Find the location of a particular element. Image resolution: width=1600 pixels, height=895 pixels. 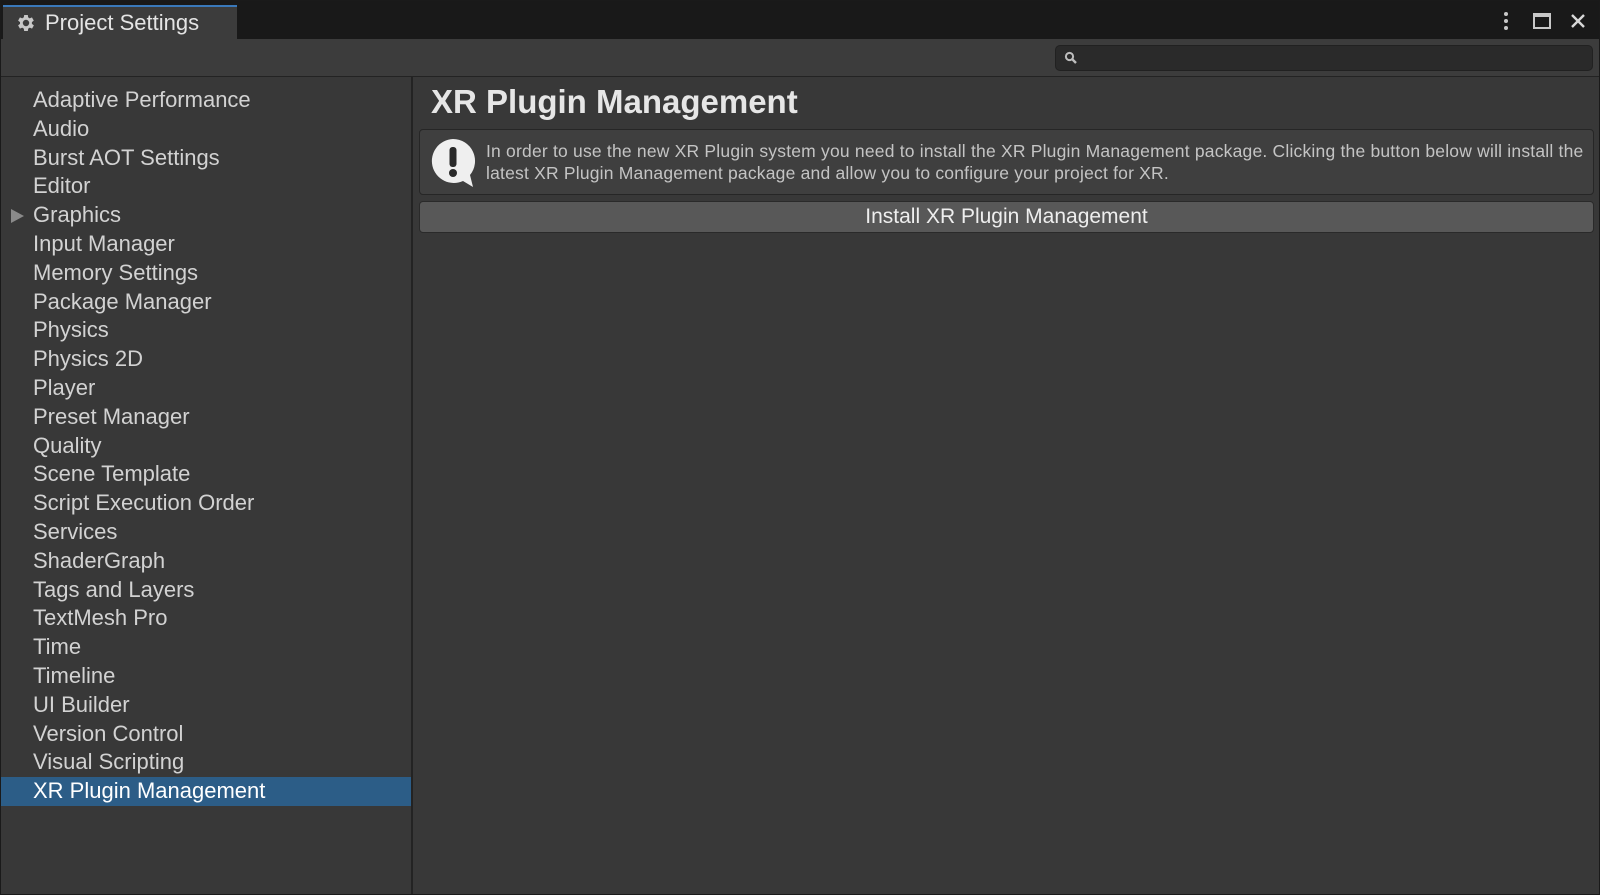

tab-project-settings: Project Settings is located at coordinates (120, 22).